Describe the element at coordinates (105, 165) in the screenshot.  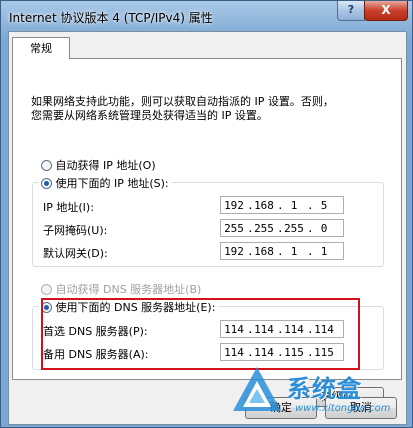
I see `ip-auto-label: 自动获得 IP 地址(O)` at that location.